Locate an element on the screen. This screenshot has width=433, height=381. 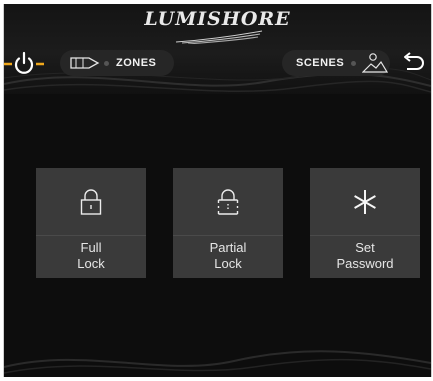
label-line: Password is located at coordinates (365, 263).